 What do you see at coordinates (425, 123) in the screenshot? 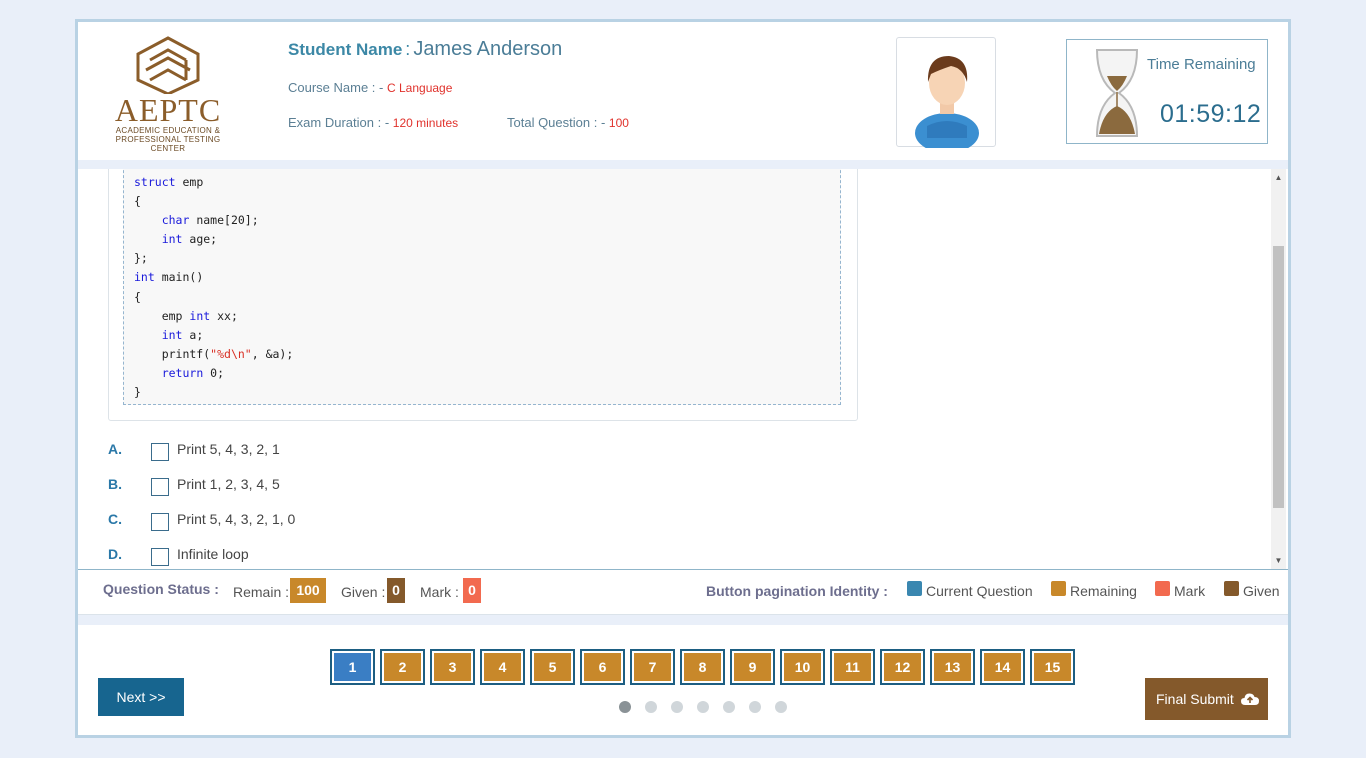
I see `duration-value: 120 minutes` at bounding box center [425, 123].